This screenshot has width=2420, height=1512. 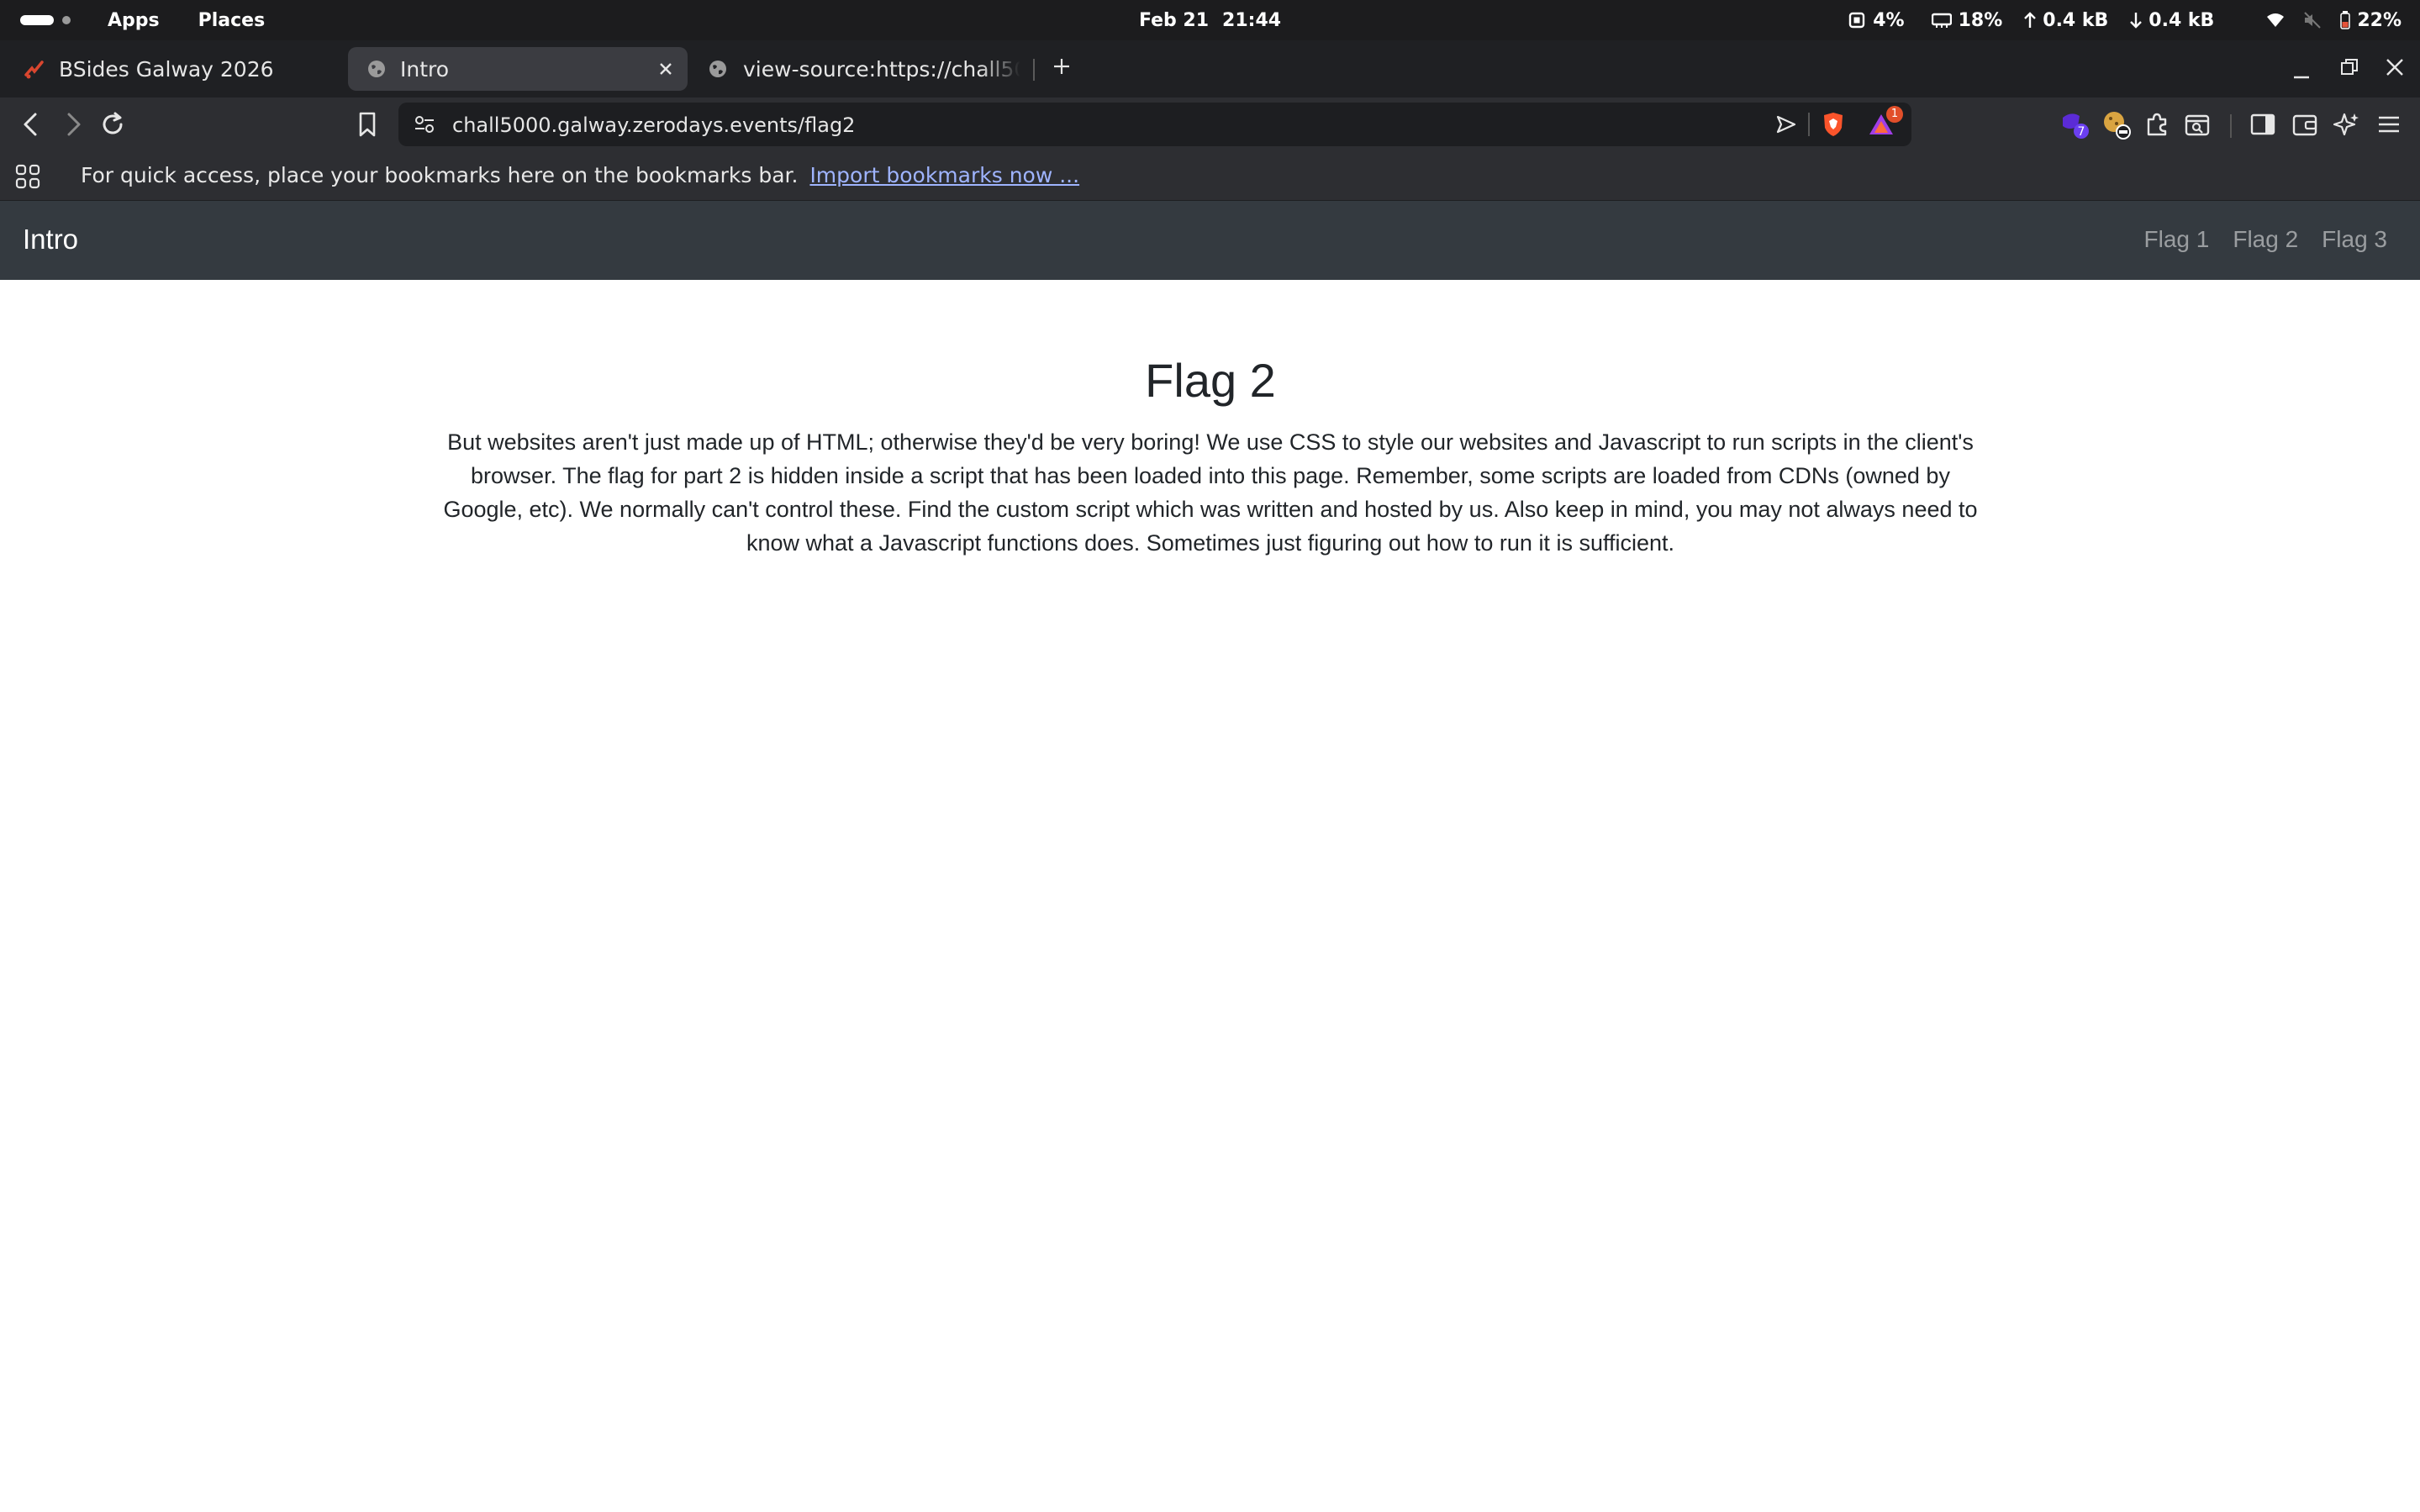 What do you see at coordinates (50, 240) in the screenshot?
I see `site-brand-link: Intro` at bounding box center [50, 240].